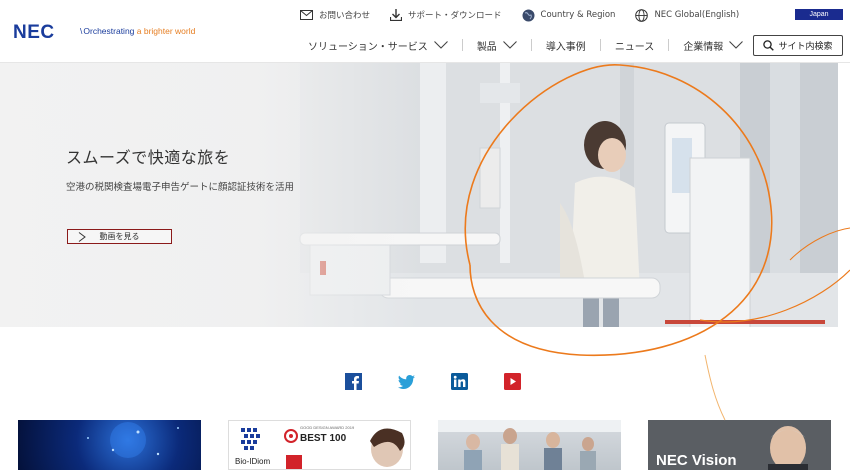  I want to click on contact-link: お問い合わせ, so click(335, 15).